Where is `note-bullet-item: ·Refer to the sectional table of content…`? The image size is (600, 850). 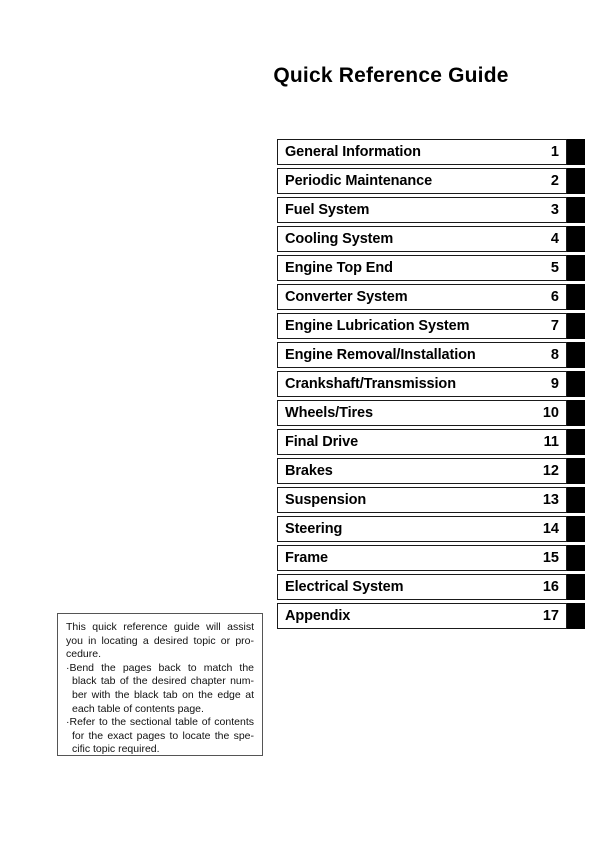
note-bullet-item: ·Refer to the sectional table of content… is located at coordinates (160, 736).